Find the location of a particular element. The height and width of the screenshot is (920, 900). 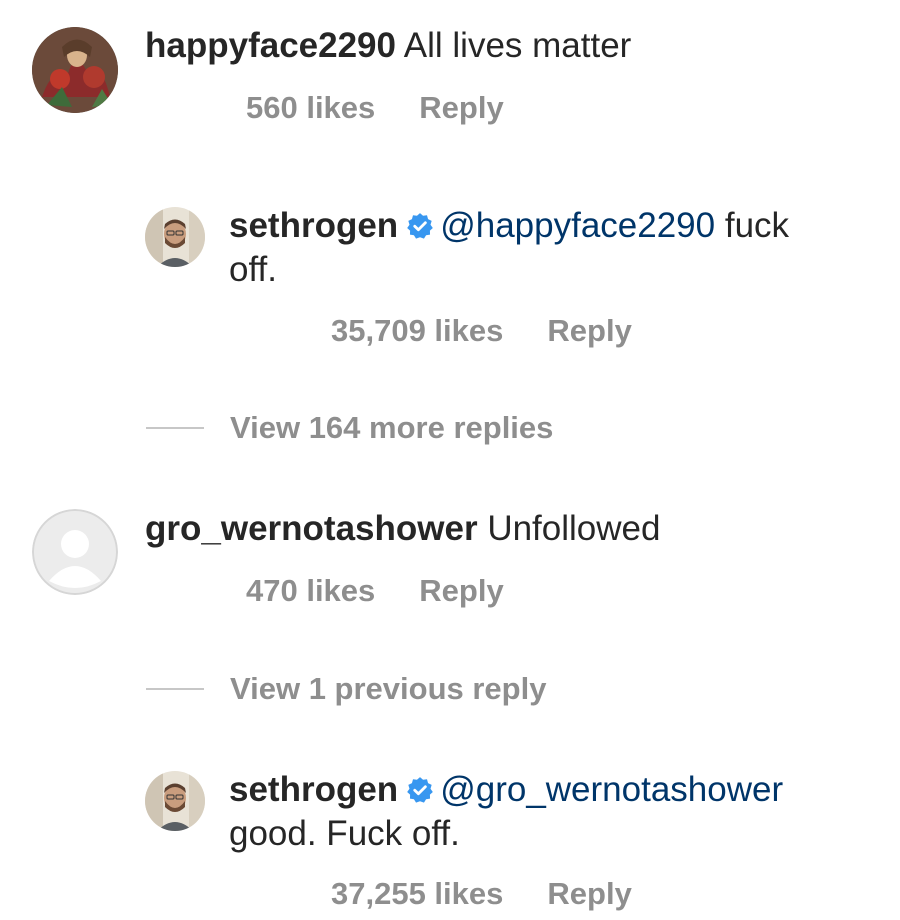

view-previous-reply-label: View 1 previous reply is located at coordinates (388, 689).